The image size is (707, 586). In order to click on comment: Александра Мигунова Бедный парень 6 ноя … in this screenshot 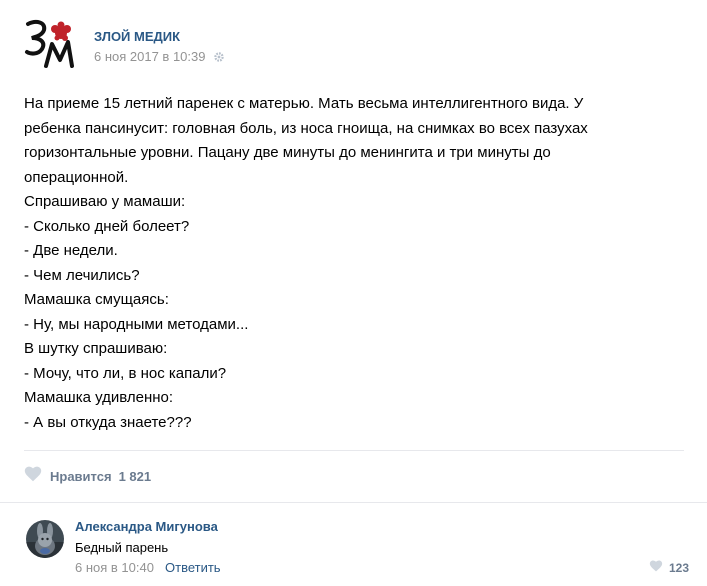, I will do `click(358, 550)`.